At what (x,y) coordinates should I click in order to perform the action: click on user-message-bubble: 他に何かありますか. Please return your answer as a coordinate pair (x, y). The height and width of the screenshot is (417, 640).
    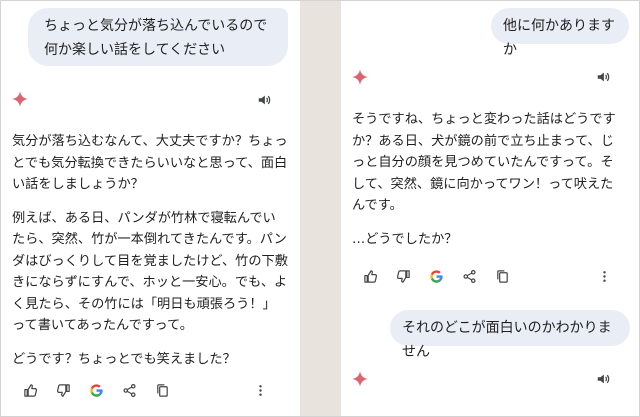
    Looking at the image, I should click on (560, 33).